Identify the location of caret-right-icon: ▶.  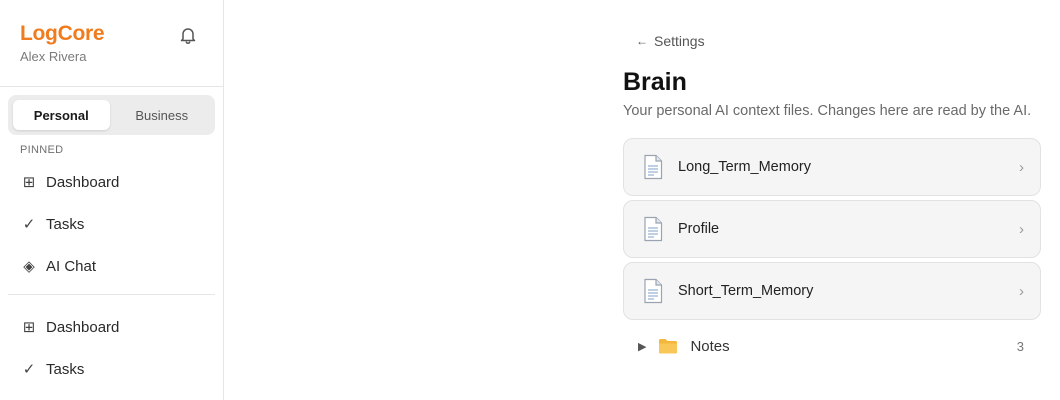
(642, 346).